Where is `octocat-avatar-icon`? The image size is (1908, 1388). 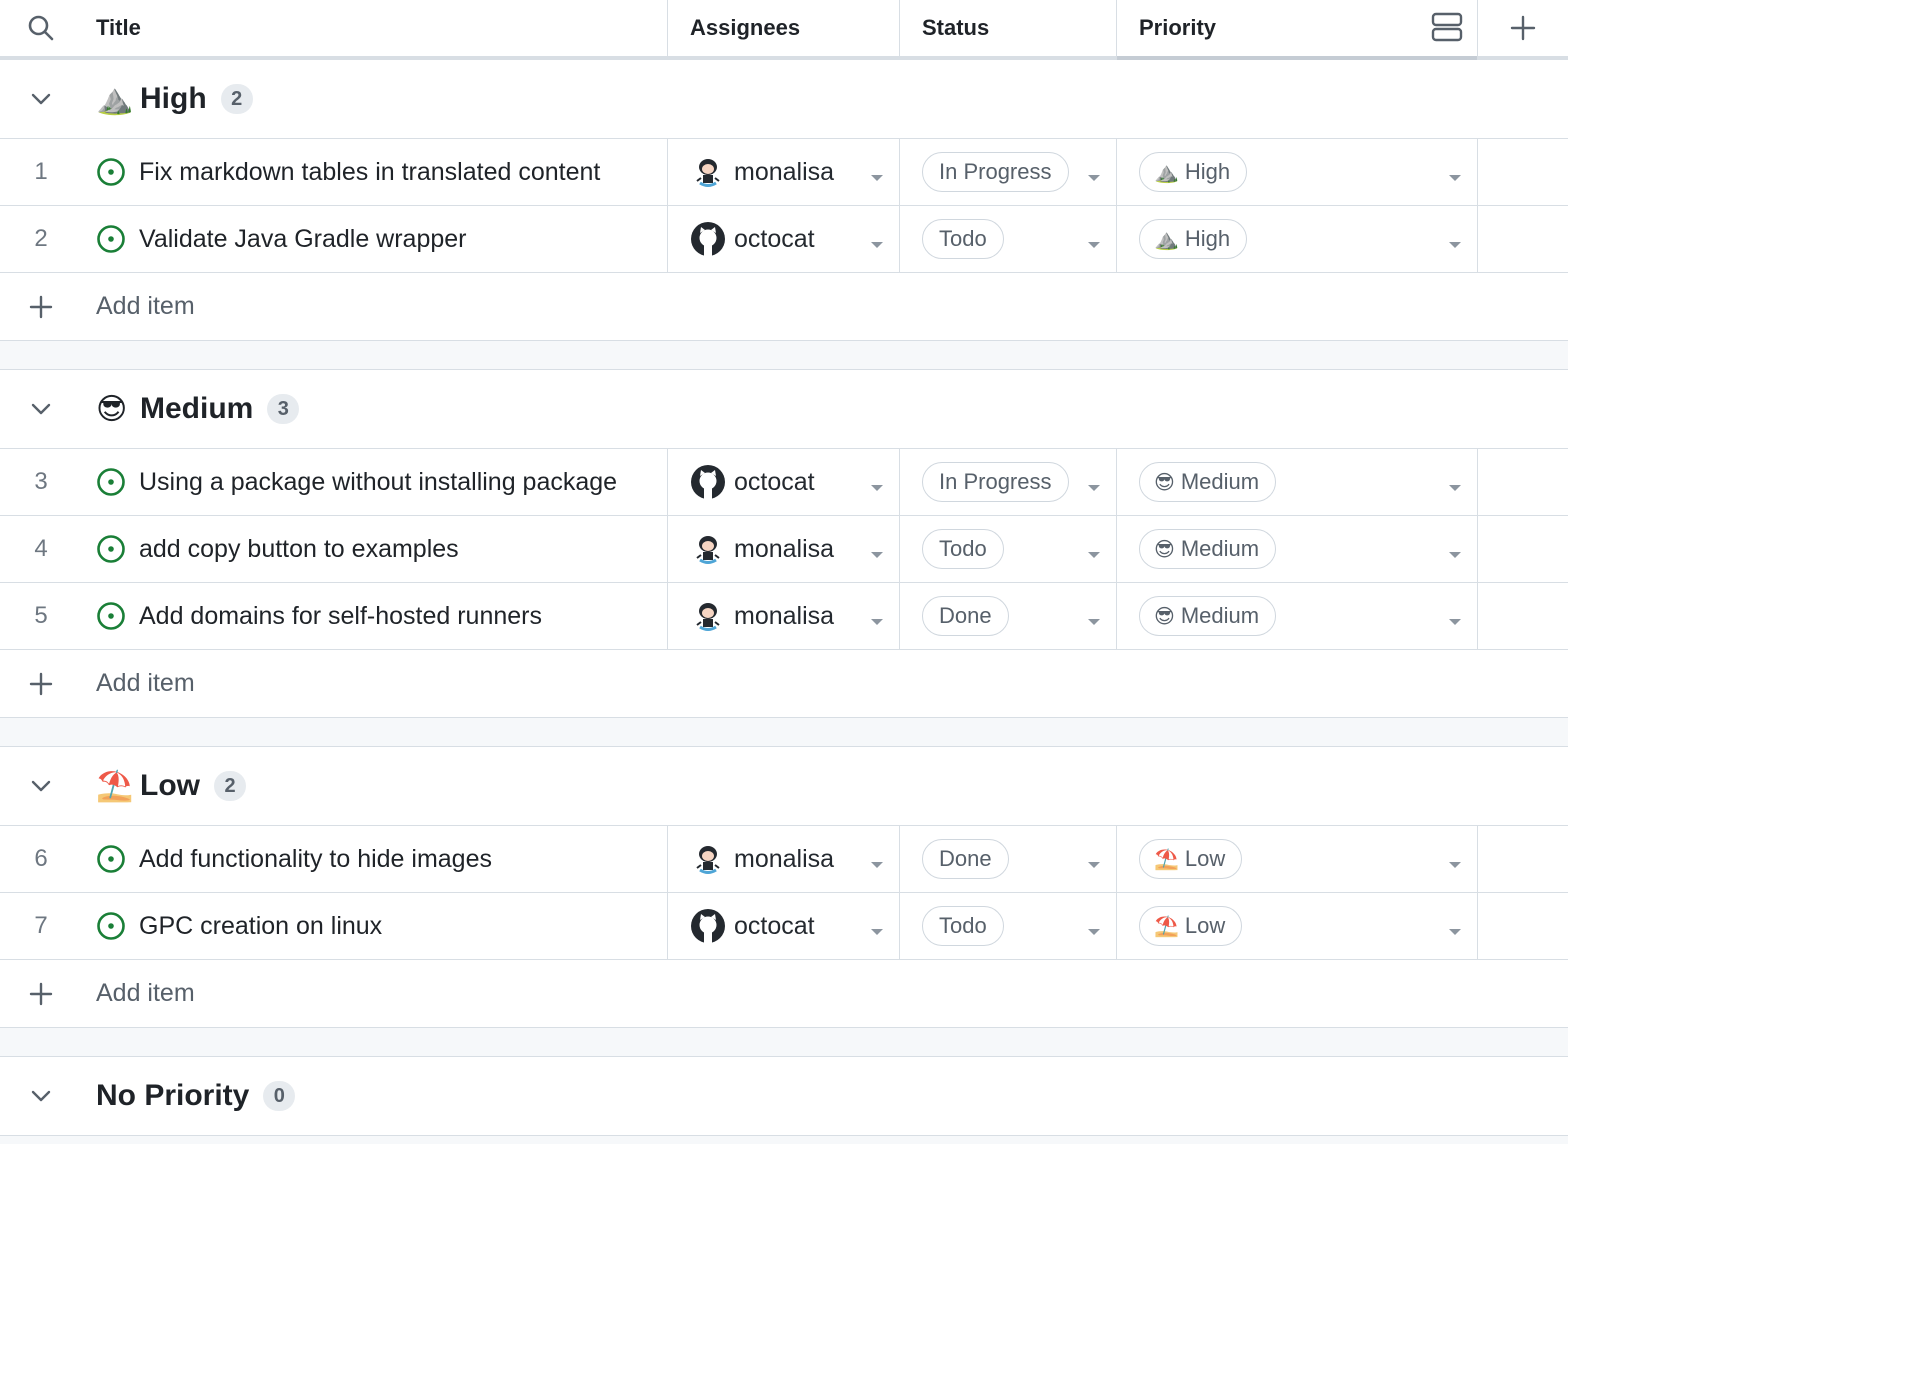 octocat-avatar-icon is located at coordinates (708, 926).